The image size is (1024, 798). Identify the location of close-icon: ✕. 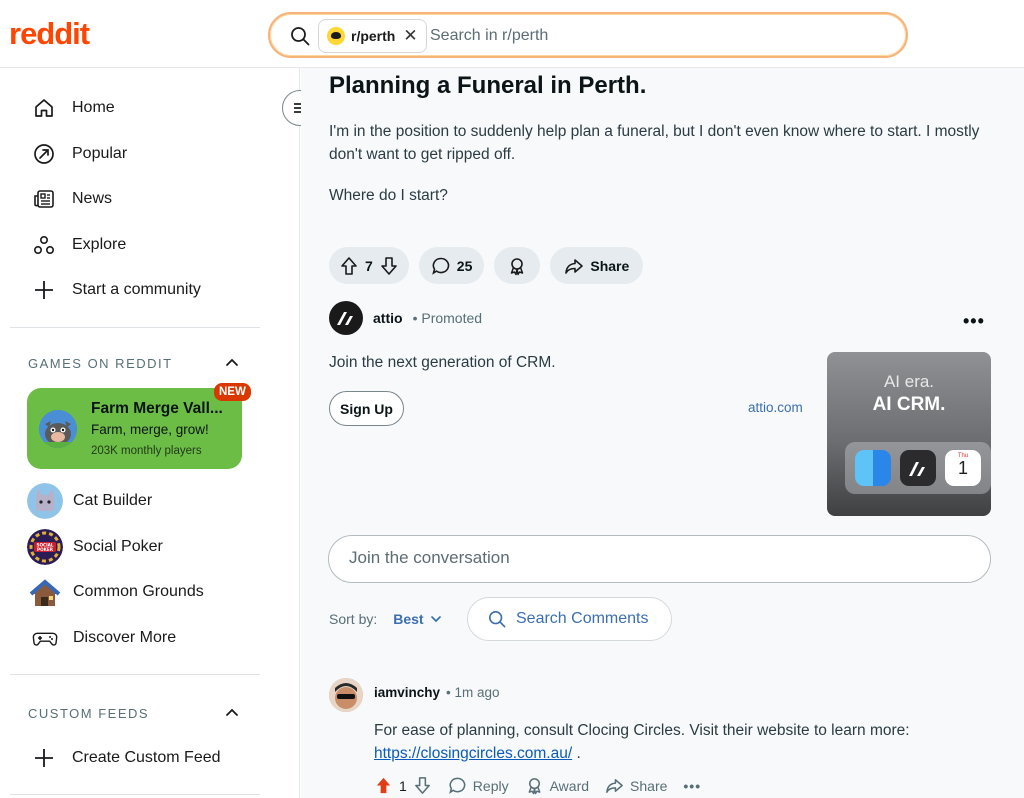
(410, 36).